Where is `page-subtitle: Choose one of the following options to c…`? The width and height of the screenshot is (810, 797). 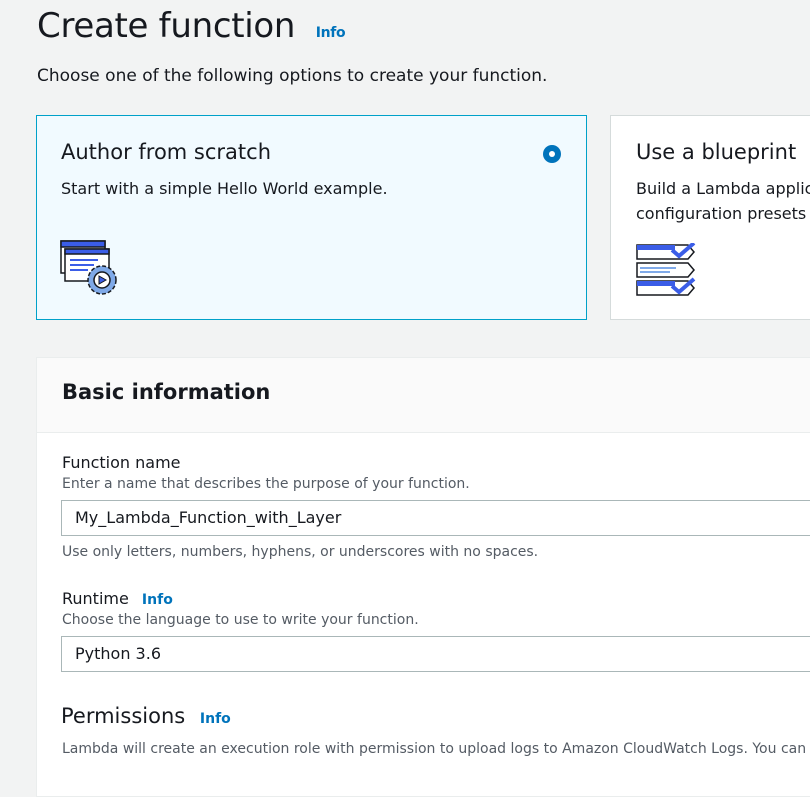 page-subtitle: Choose one of the following options to c… is located at coordinates (292, 76).